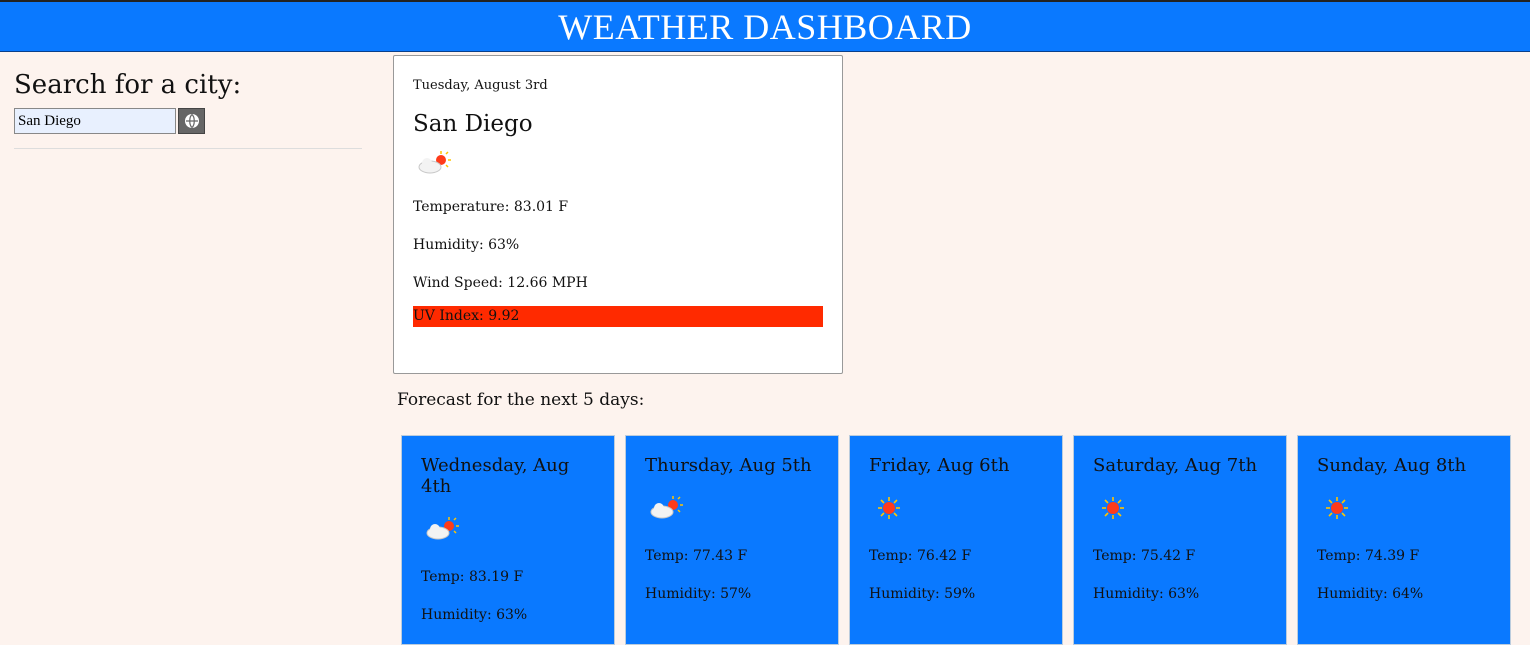 This screenshot has width=1530, height=645. I want to click on sidebar: Search for a city:, so click(188, 109).